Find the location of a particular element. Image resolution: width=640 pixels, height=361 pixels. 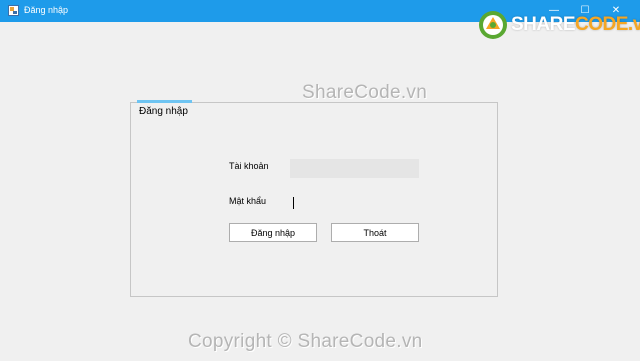

tab-login: Đăng nhập is located at coordinates (164, 110).